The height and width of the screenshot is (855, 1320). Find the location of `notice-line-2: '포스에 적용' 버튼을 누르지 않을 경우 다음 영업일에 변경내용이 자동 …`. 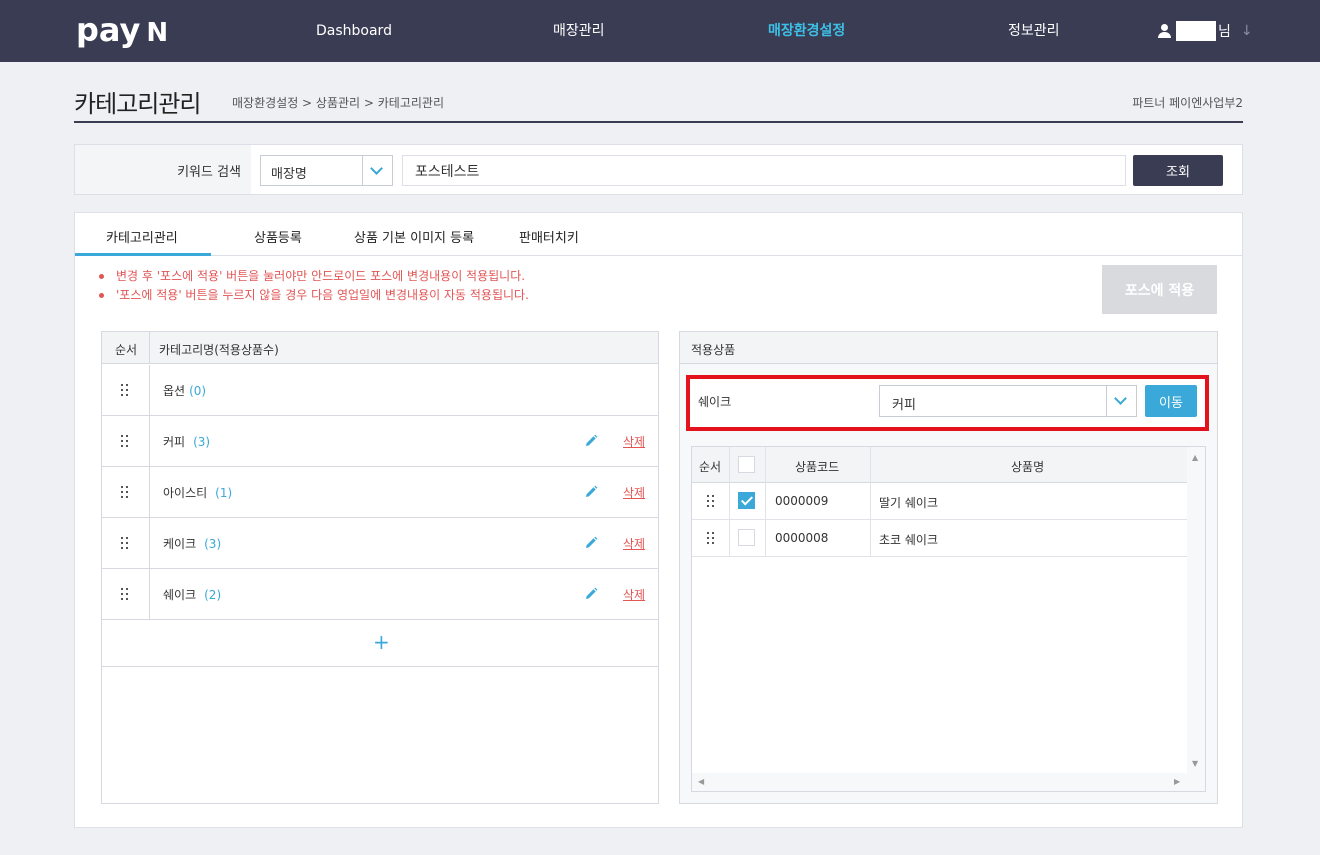

notice-line-2: '포스에 적용' 버튼을 누르지 않을 경우 다음 영업일에 변경내용이 자동 … is located at coordinates (314, 294).